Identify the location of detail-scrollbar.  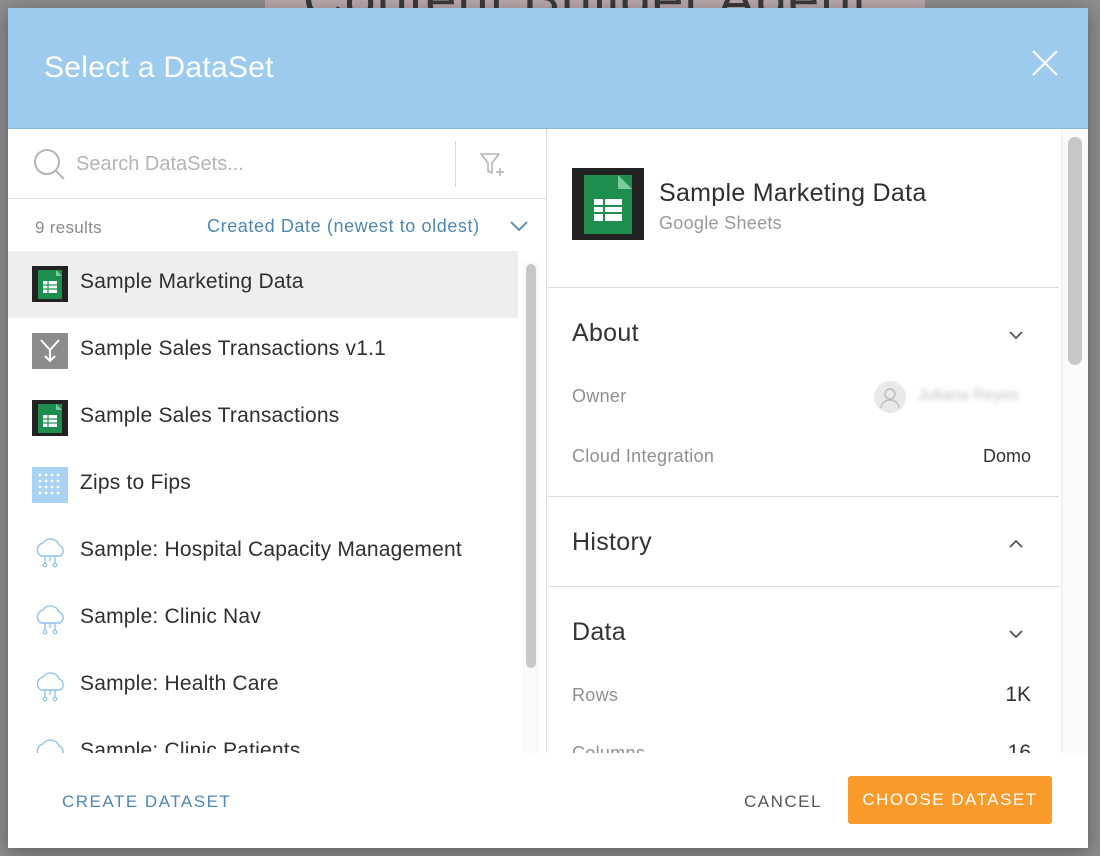
(1074, 441).